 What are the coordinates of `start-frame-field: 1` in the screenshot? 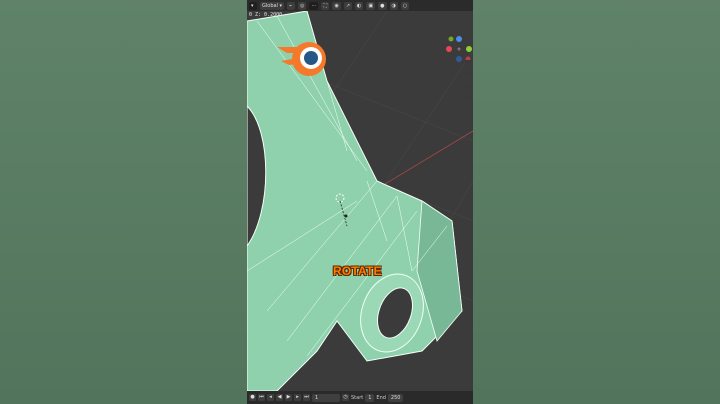 It's located at (370, 397).